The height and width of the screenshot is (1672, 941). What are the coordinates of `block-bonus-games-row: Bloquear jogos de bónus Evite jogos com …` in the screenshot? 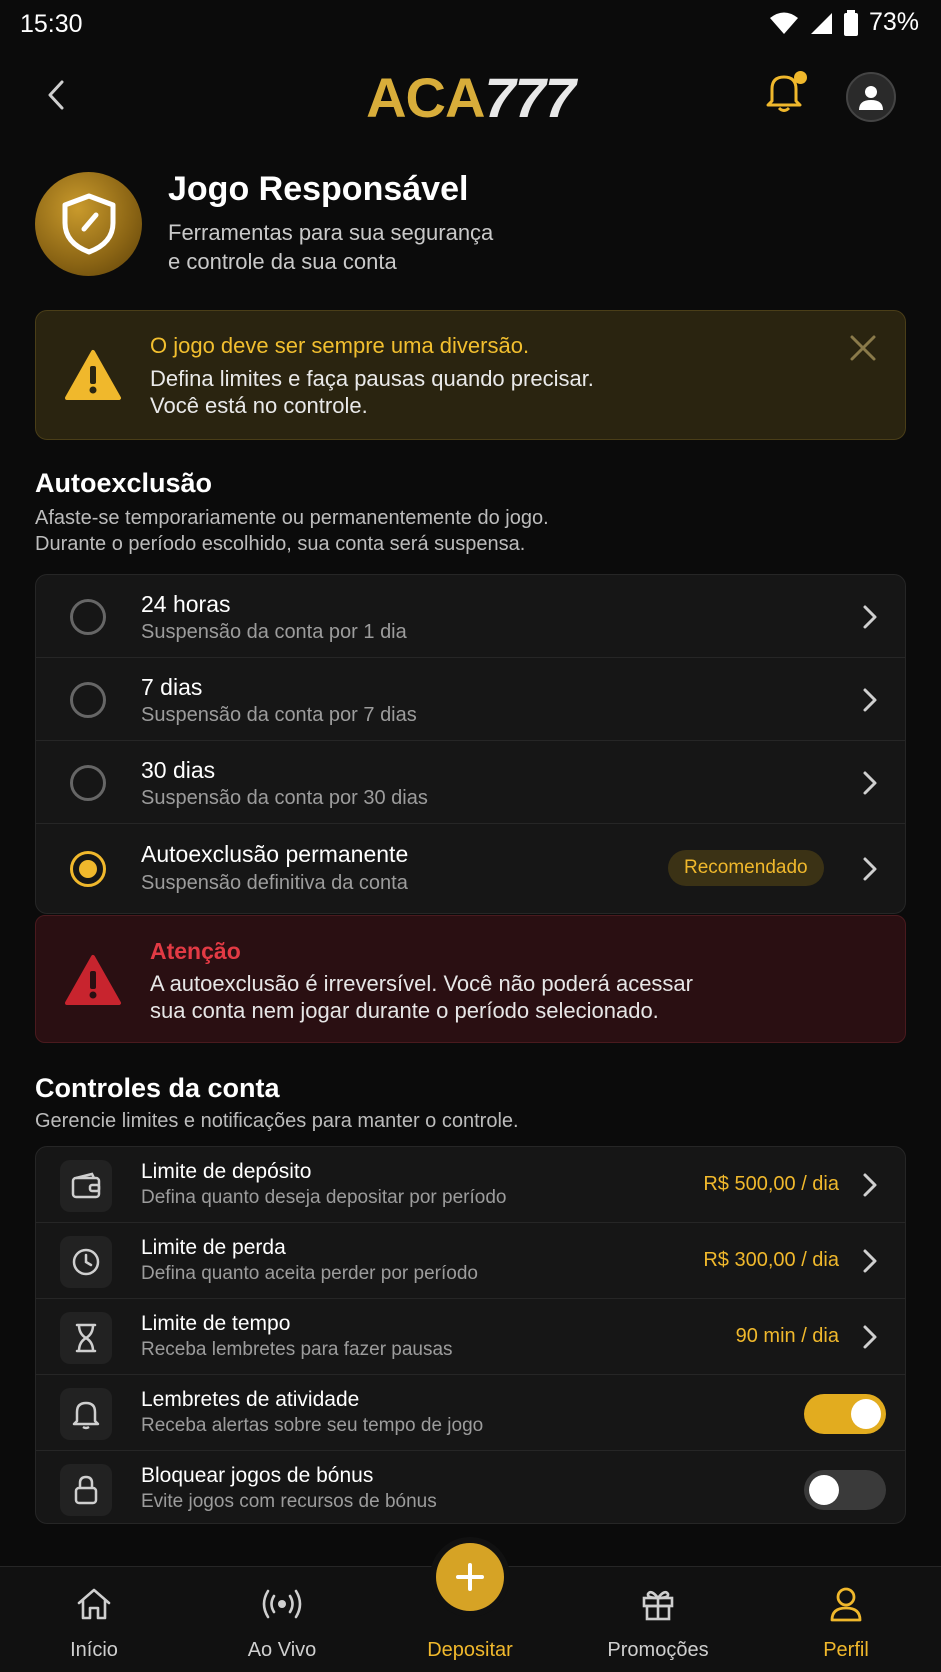 It's located at (470, 1487).